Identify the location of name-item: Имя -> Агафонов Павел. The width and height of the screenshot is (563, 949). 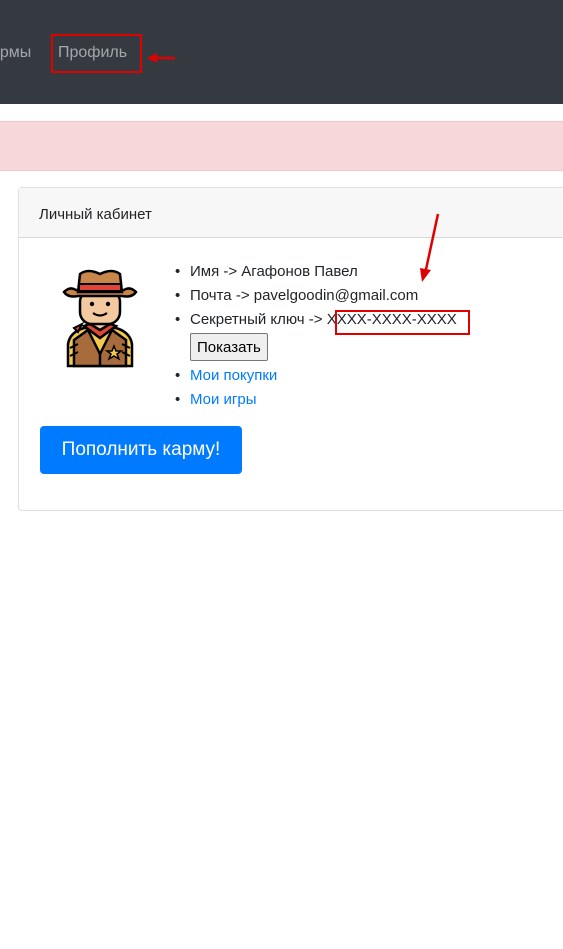
(316, 272).